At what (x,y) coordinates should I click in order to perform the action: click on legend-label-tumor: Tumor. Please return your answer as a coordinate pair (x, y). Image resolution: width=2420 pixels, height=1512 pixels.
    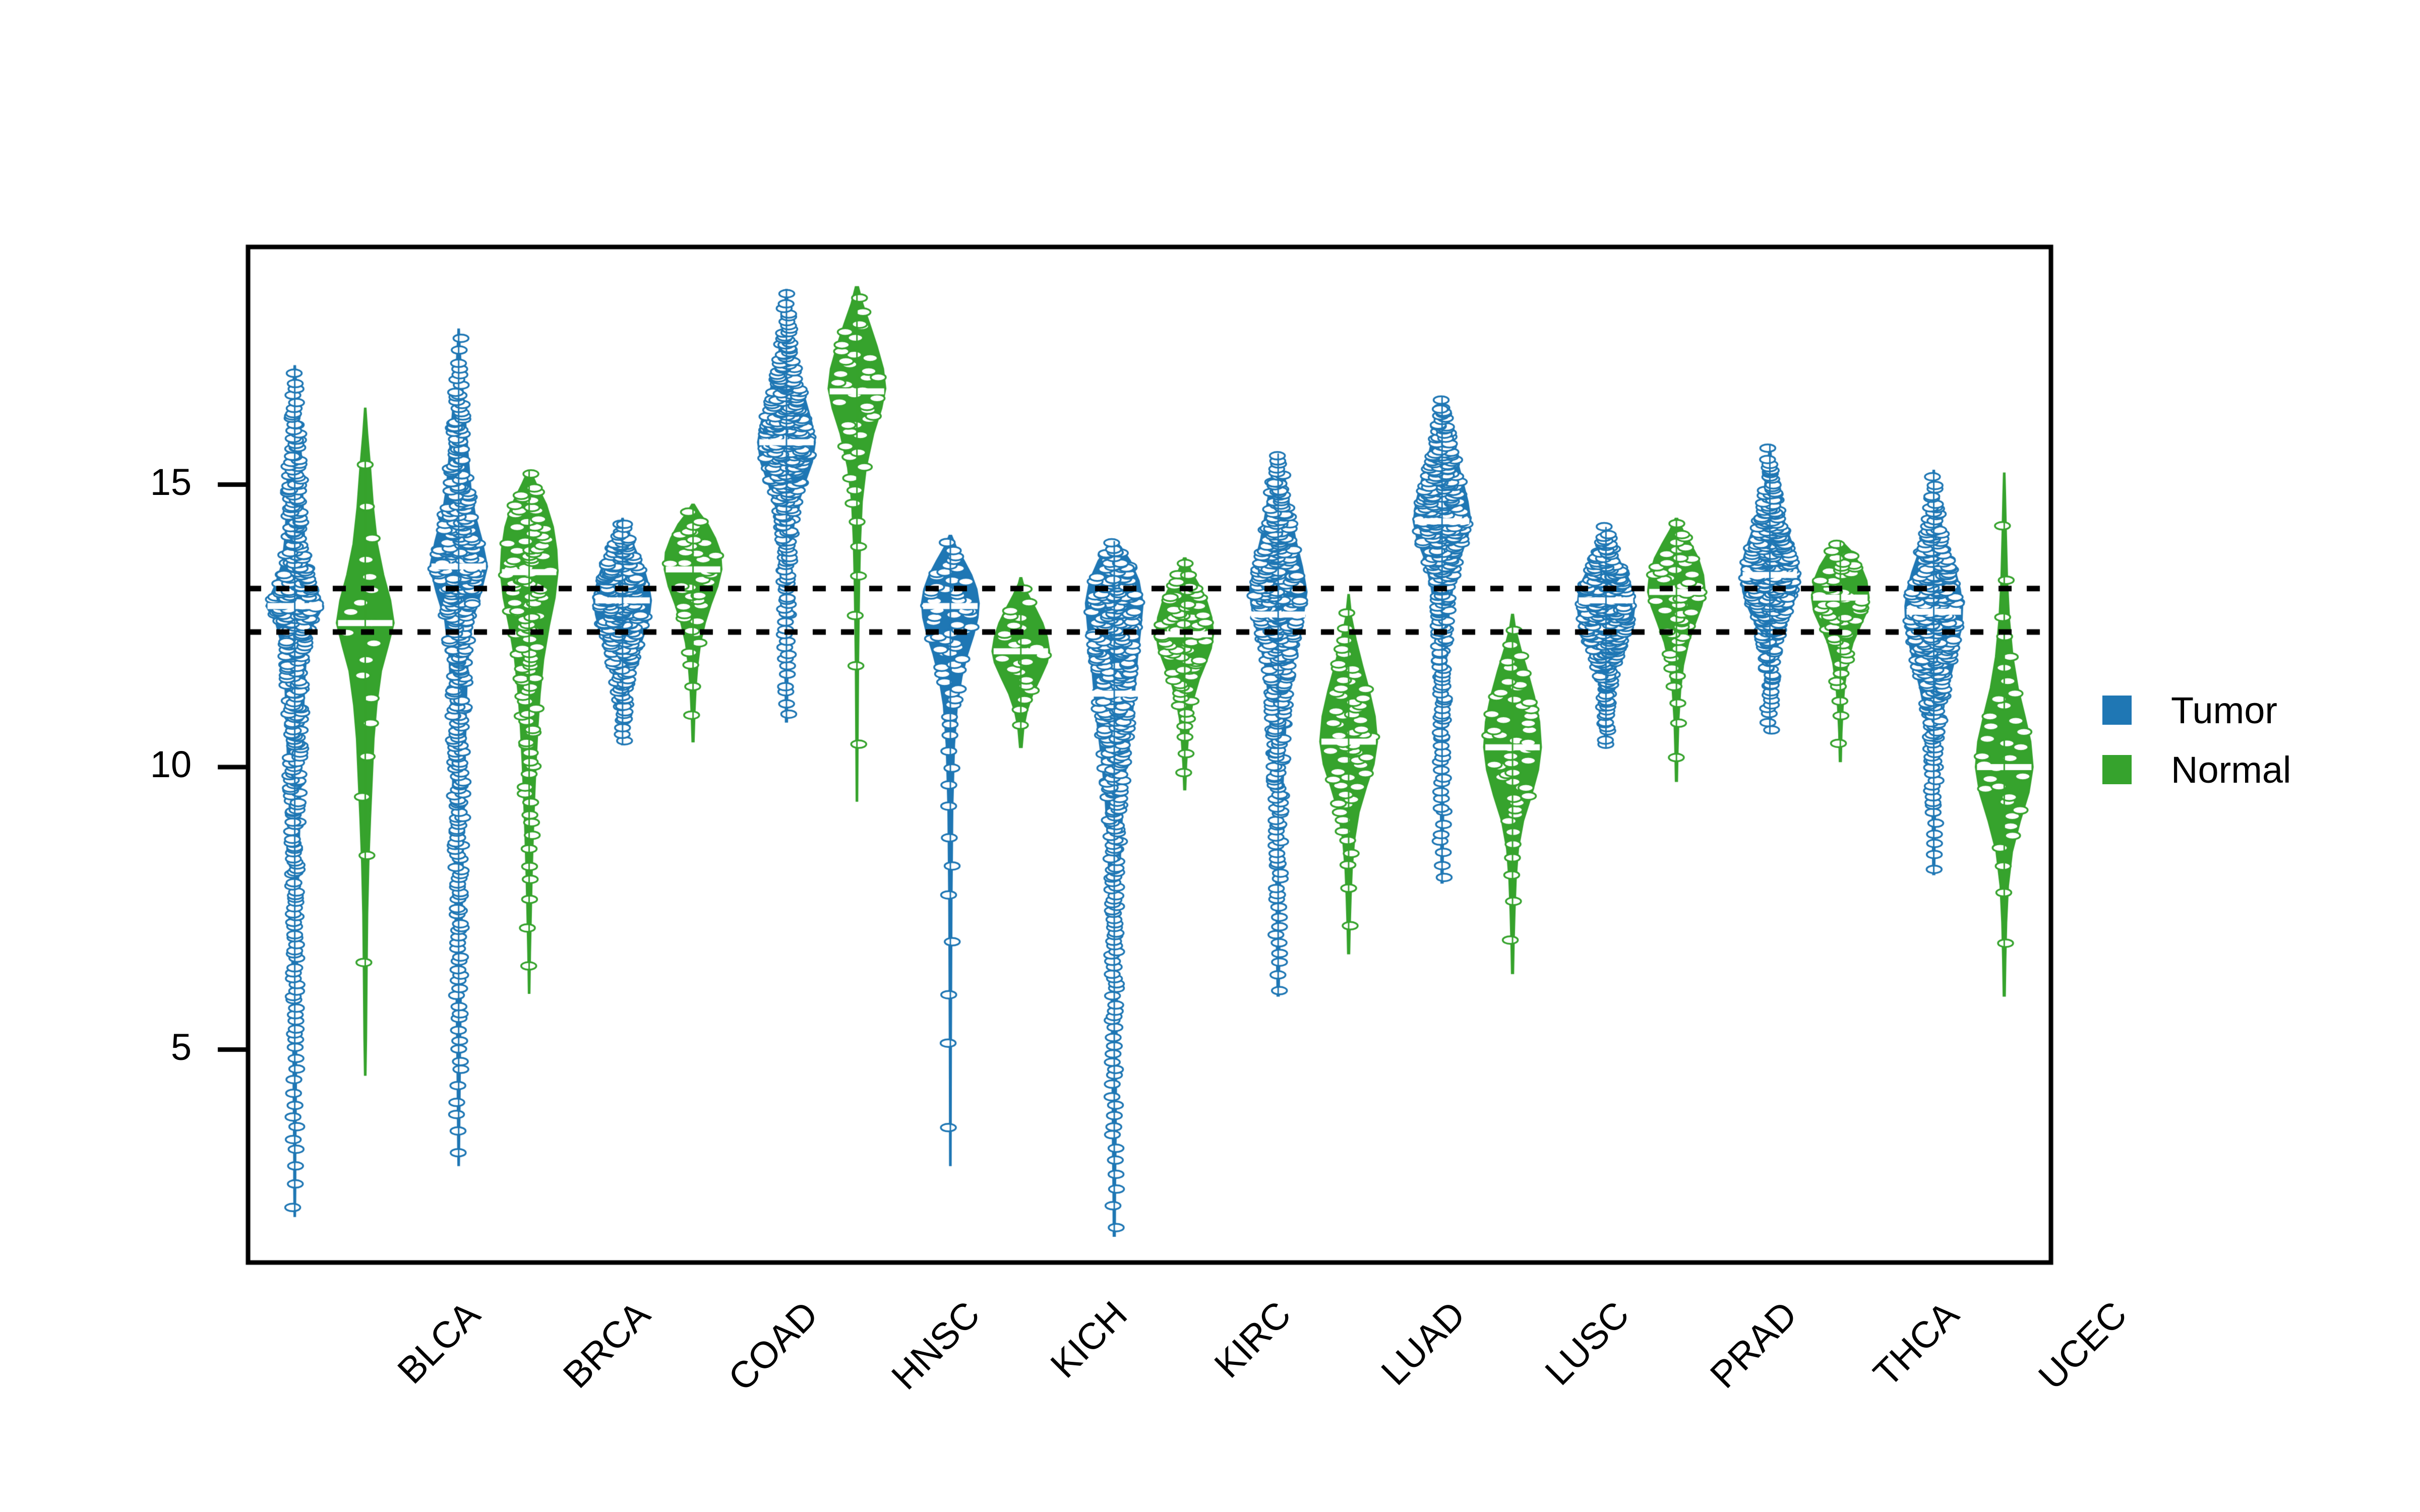
    Looking at the image, I should click on (2224, 710).